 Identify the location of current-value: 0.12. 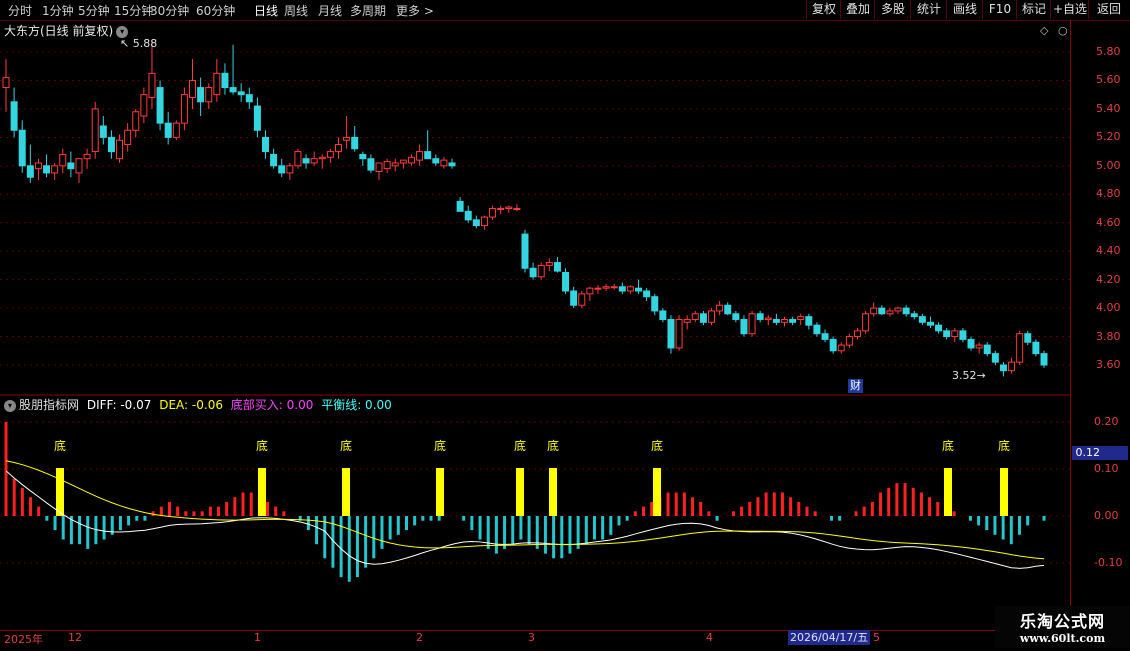
(1088, 452).